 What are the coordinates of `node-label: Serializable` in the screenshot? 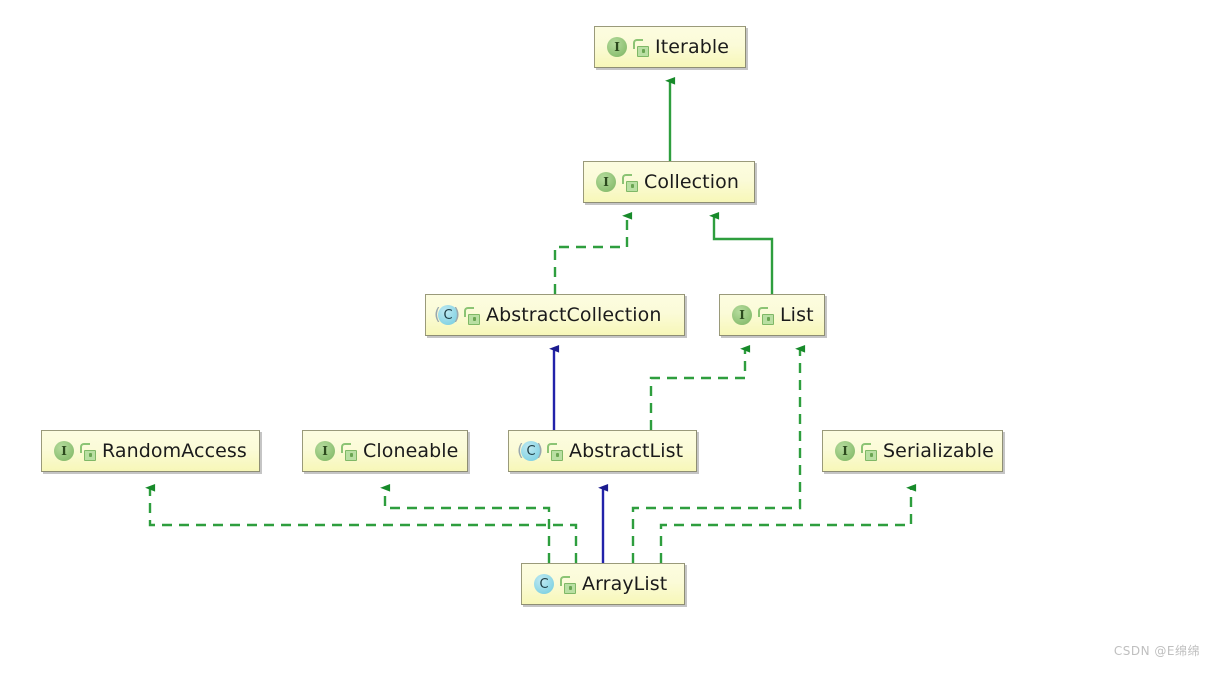 It's located at (938, 451).